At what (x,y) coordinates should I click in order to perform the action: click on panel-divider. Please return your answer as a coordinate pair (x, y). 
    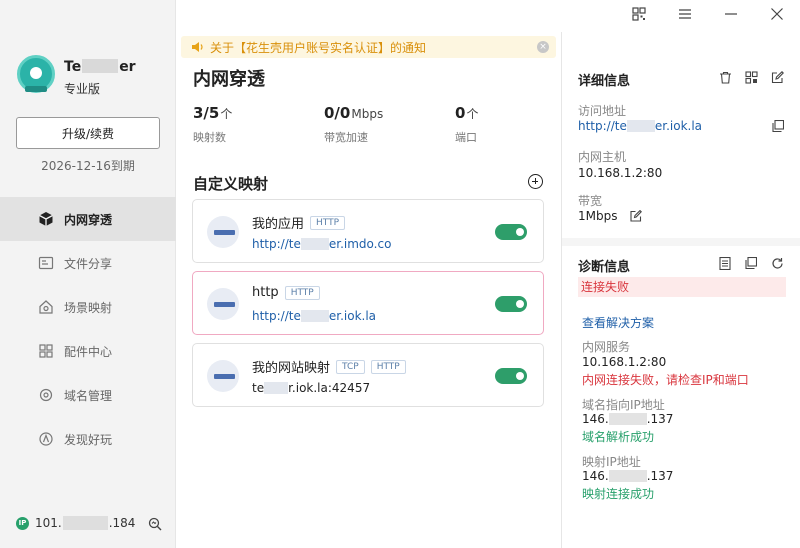
    Looking at the image, I should click on (681, 242).